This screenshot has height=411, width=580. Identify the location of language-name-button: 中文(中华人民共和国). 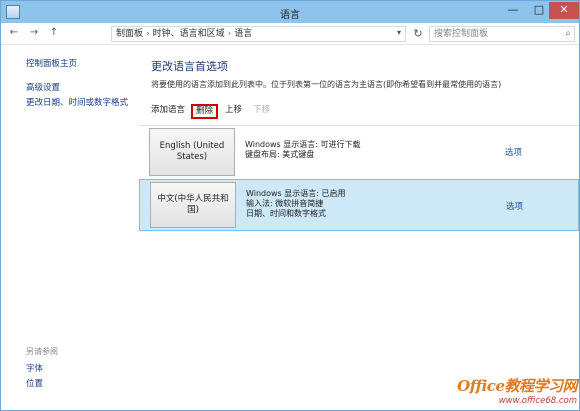
(193, 205).